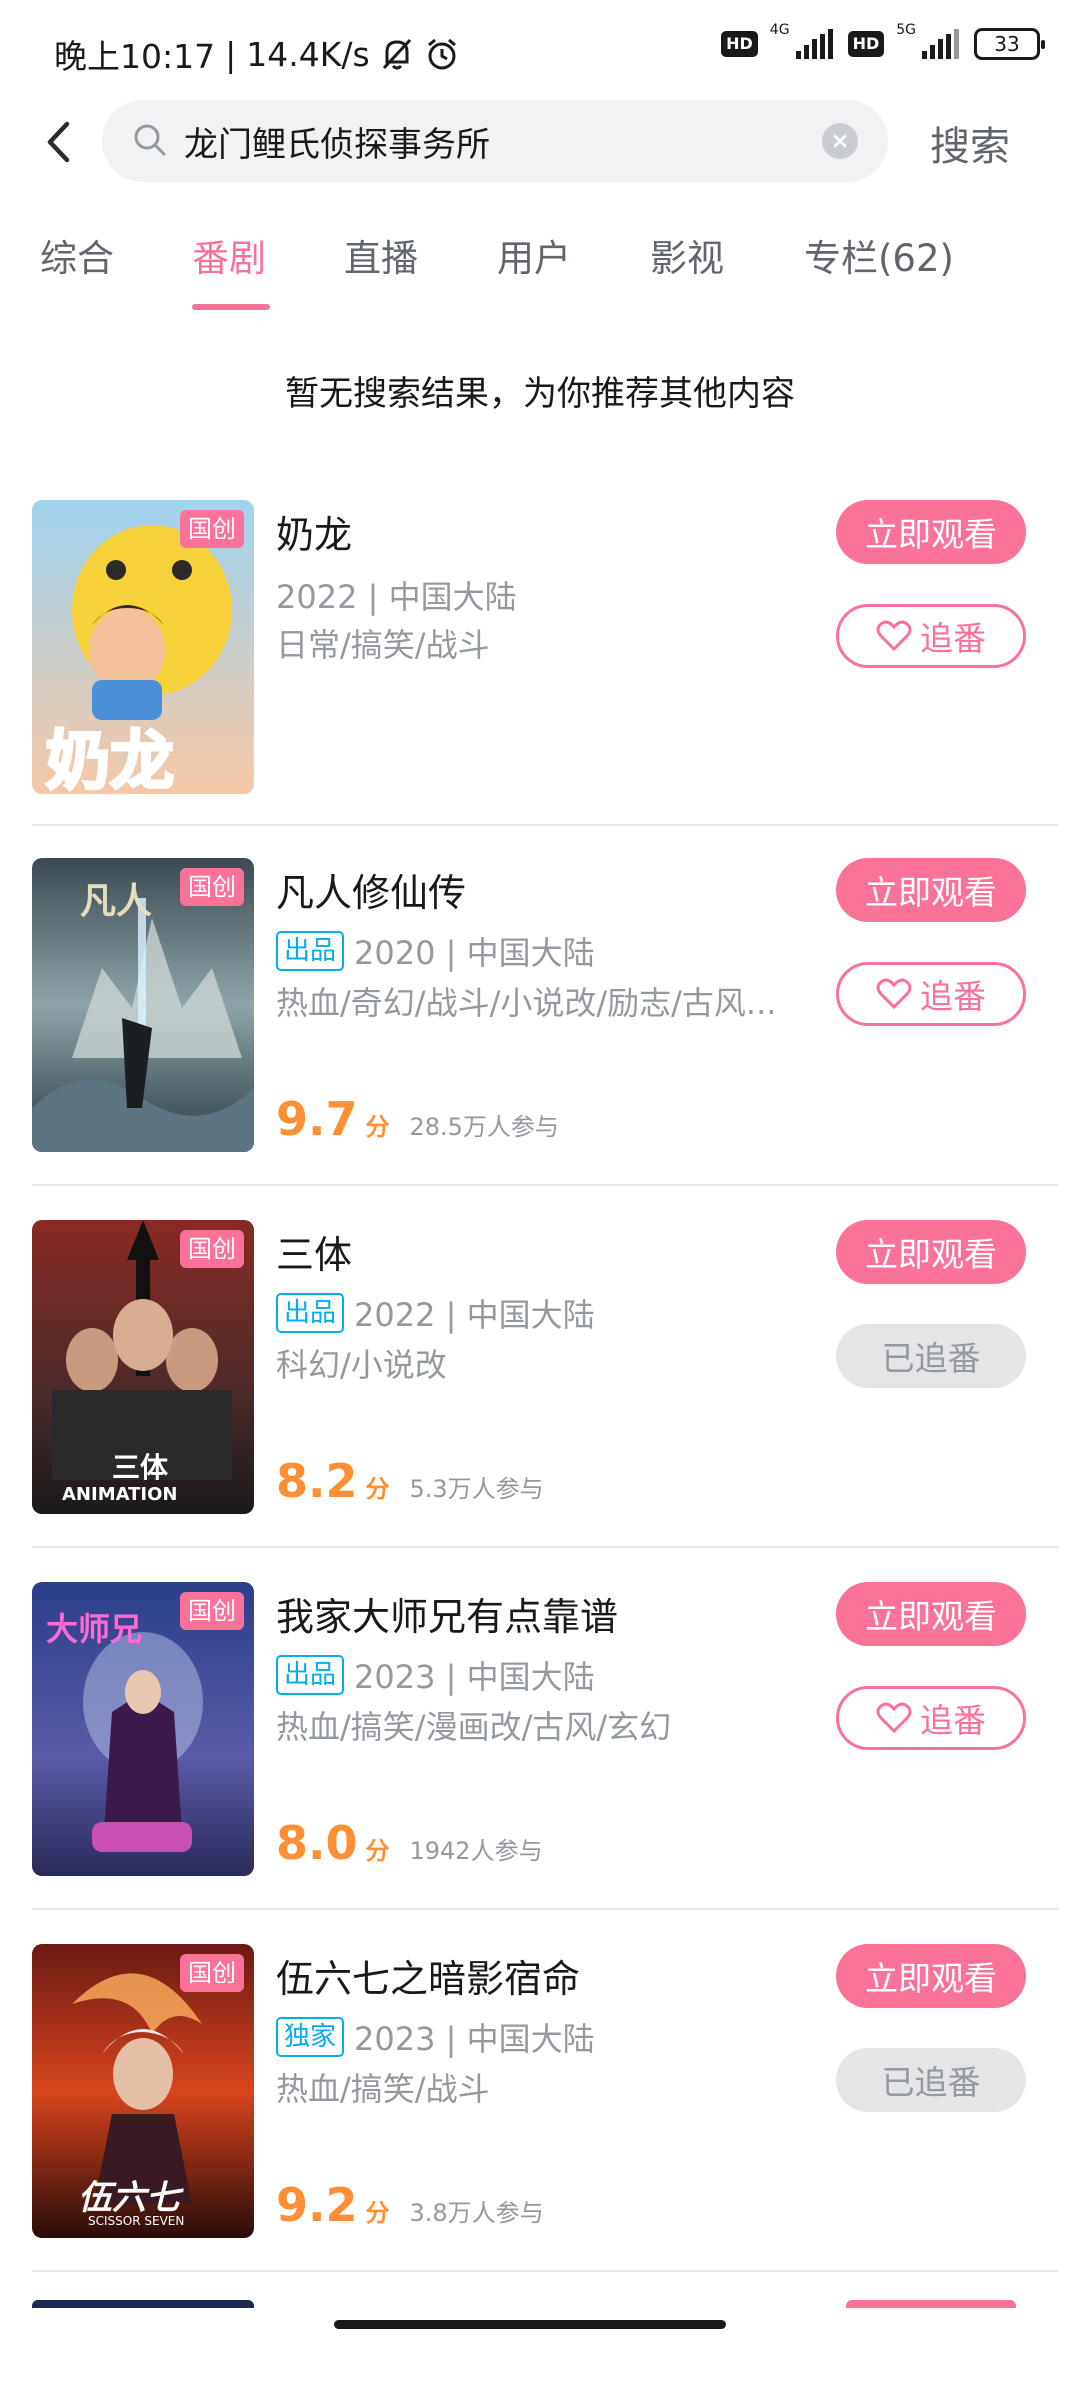 This screenshot has height=2400, width=1080. What do you see at coordinates (476, 1489) in the screenshot?
I see `participant-count: 5.3万人参与` at bounding box center [476, 1489].